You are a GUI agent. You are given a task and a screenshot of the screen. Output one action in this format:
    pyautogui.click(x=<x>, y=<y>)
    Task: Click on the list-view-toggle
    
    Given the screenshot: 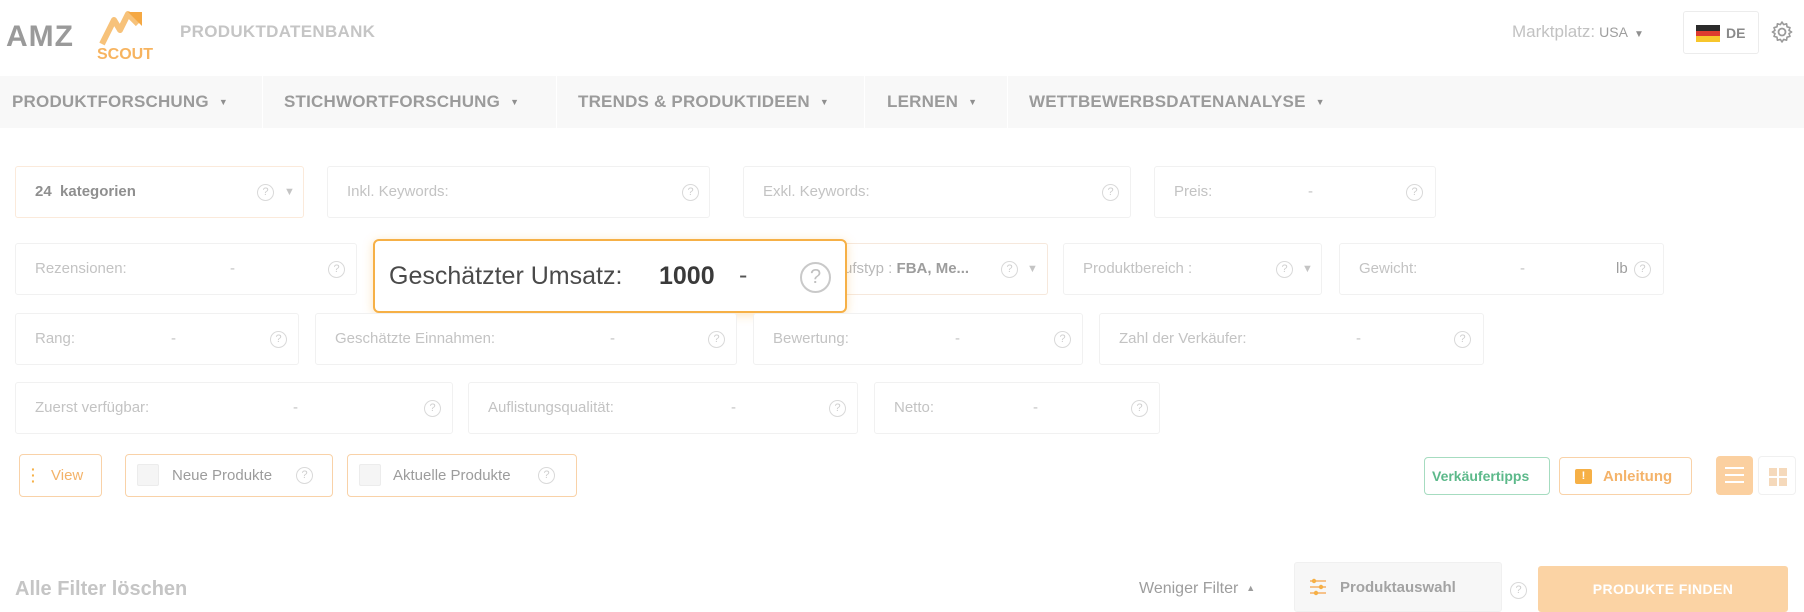 What is the action you would take?
    pyautogui.click(x=1734, y=475)
    